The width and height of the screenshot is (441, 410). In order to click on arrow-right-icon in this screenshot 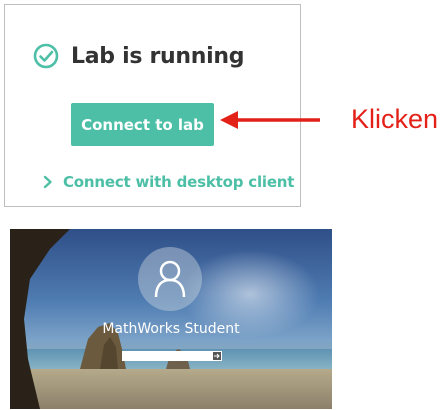, I will do `click(217, 356)`.